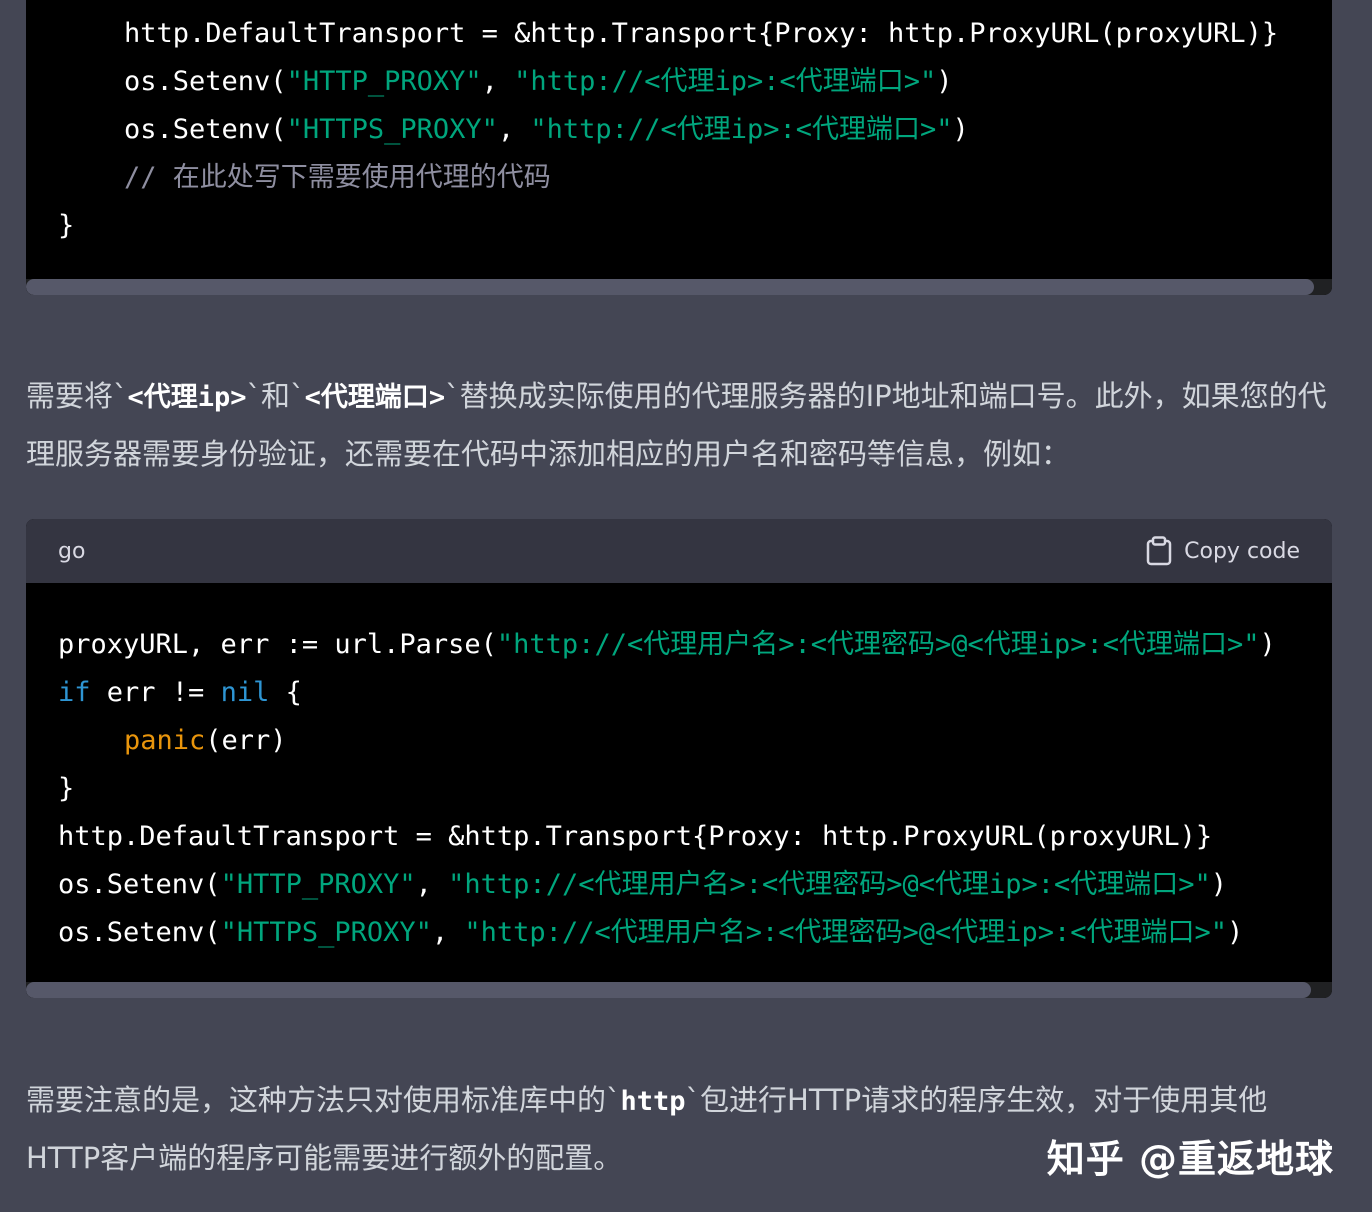 The width and height of the screenshot is (1372, 1212). What do you see at coordinates (1159, 551) in the screenshot?
I see `clipboard-icon` at bounding box center [1159, 551].